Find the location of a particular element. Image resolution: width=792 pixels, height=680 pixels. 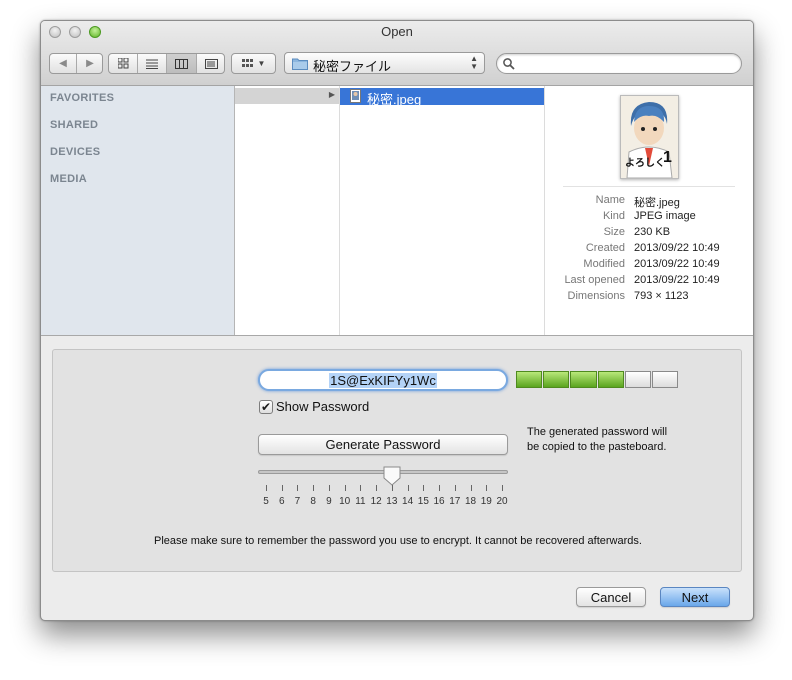

show-password-checkbox: ✔ is located at coordinates (266, 407).